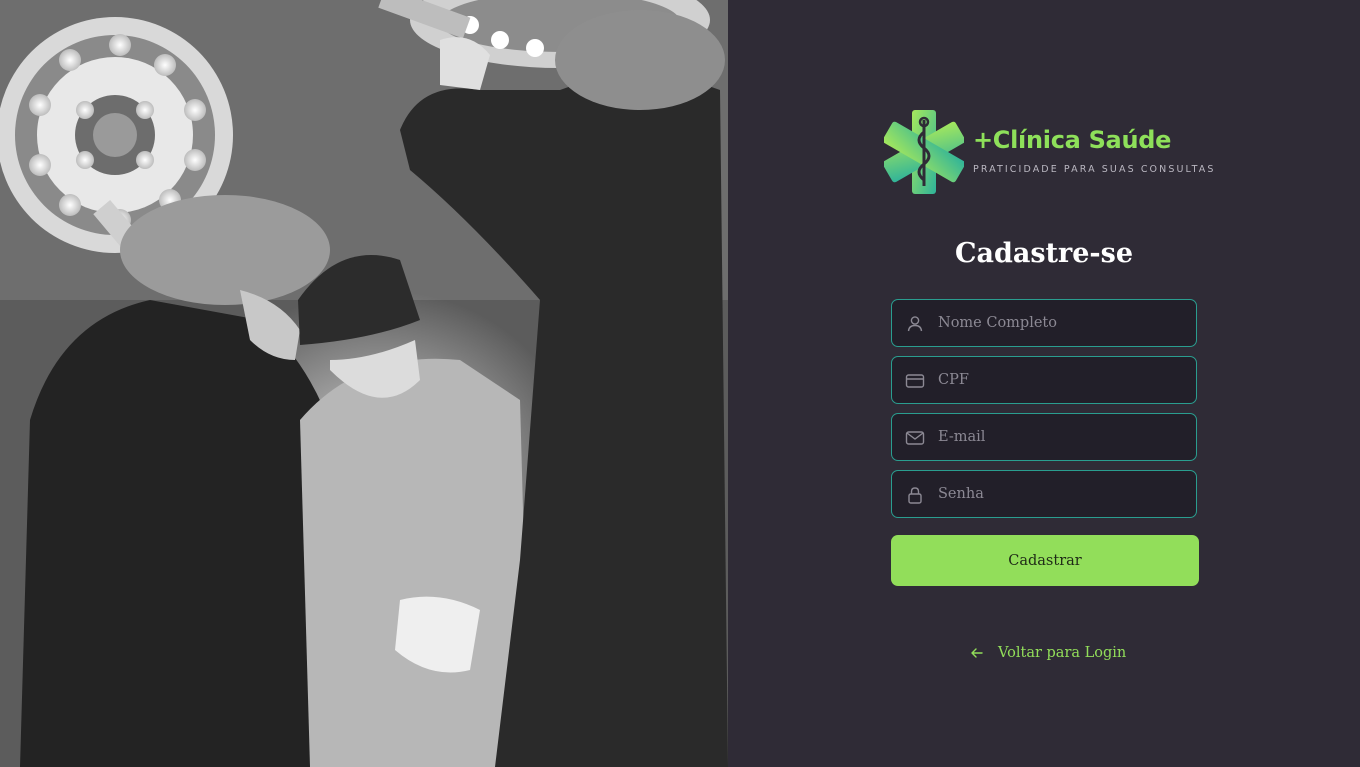  What do you see at coordinates (1063, 437) in the screenshot?
I see `email-input` at bounding box center [1063, 437].